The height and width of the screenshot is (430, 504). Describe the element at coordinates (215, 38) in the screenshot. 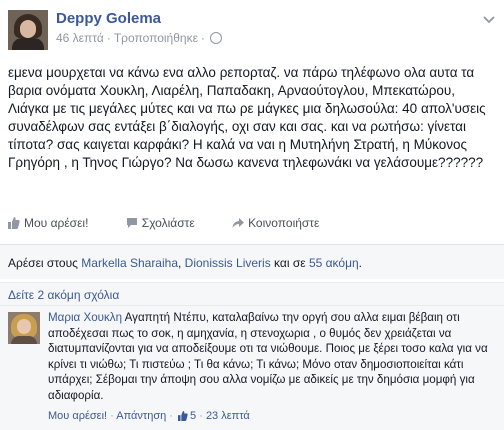

I see `audience-globe-icon` at that location.